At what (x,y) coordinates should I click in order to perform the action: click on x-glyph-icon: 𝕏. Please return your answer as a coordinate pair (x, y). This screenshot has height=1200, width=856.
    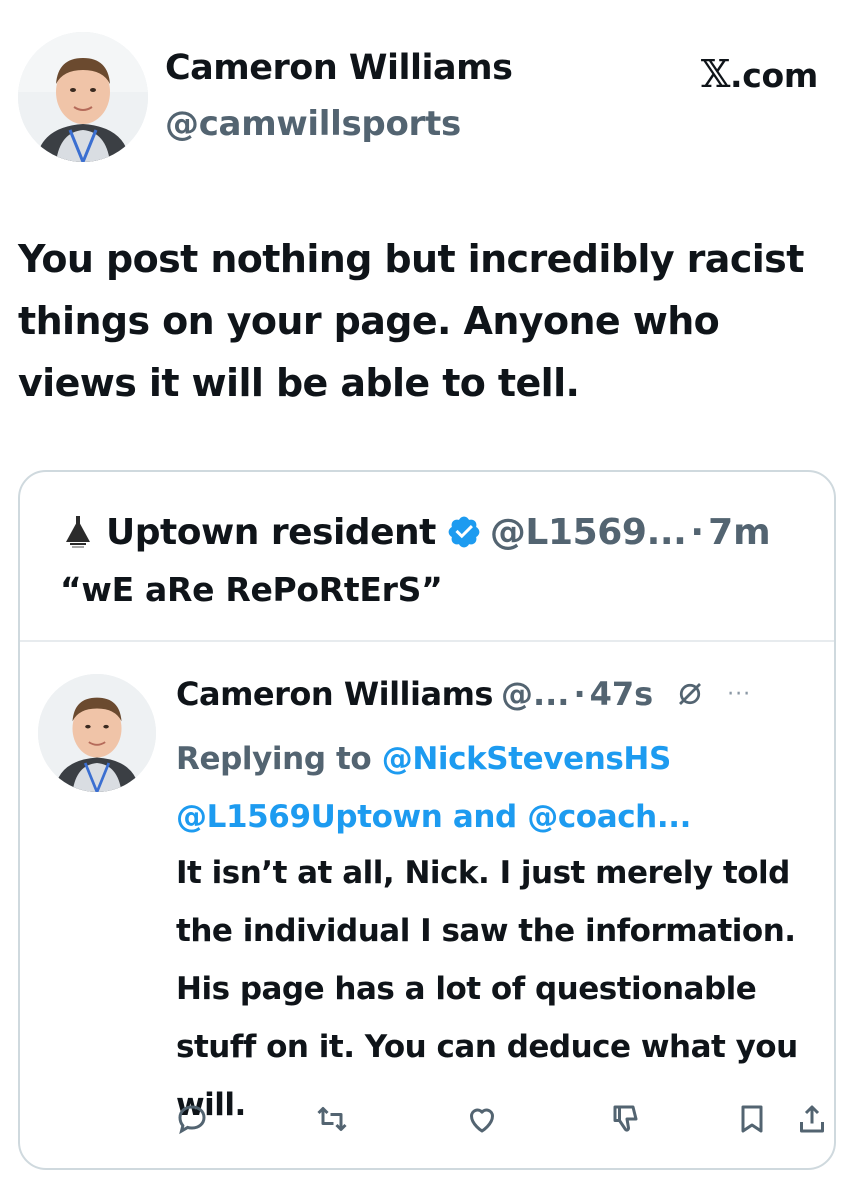
    Looking at the image, I should click on (715, 74).